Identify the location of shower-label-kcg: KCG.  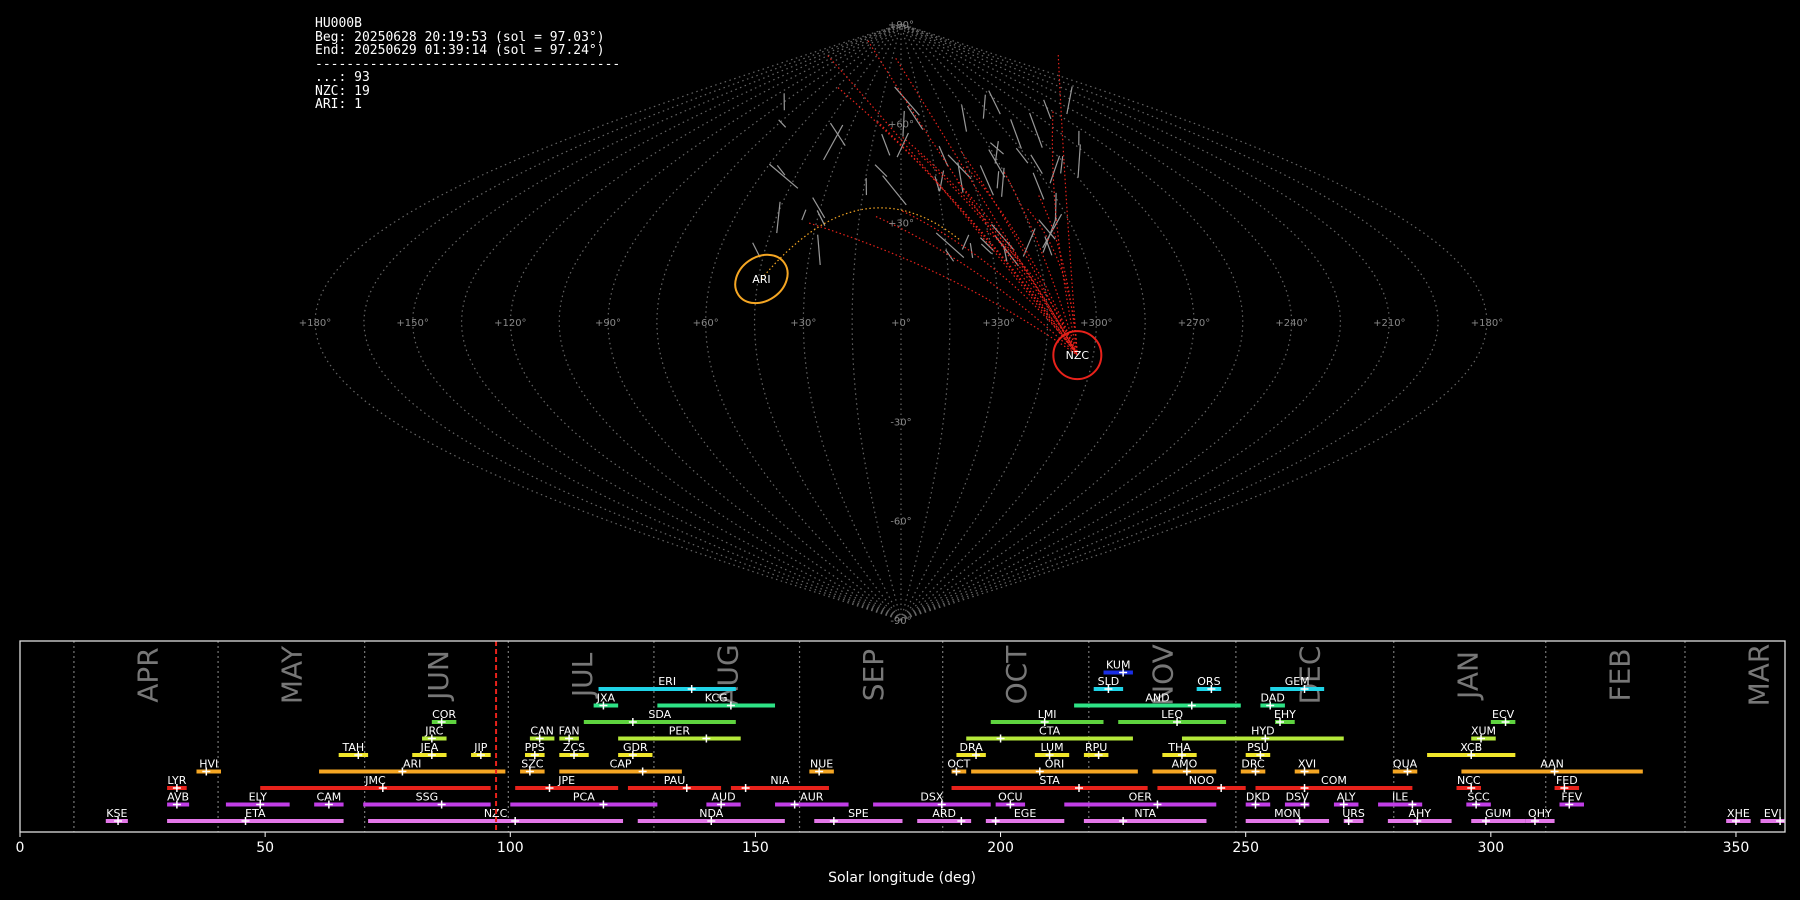
(716, 698).